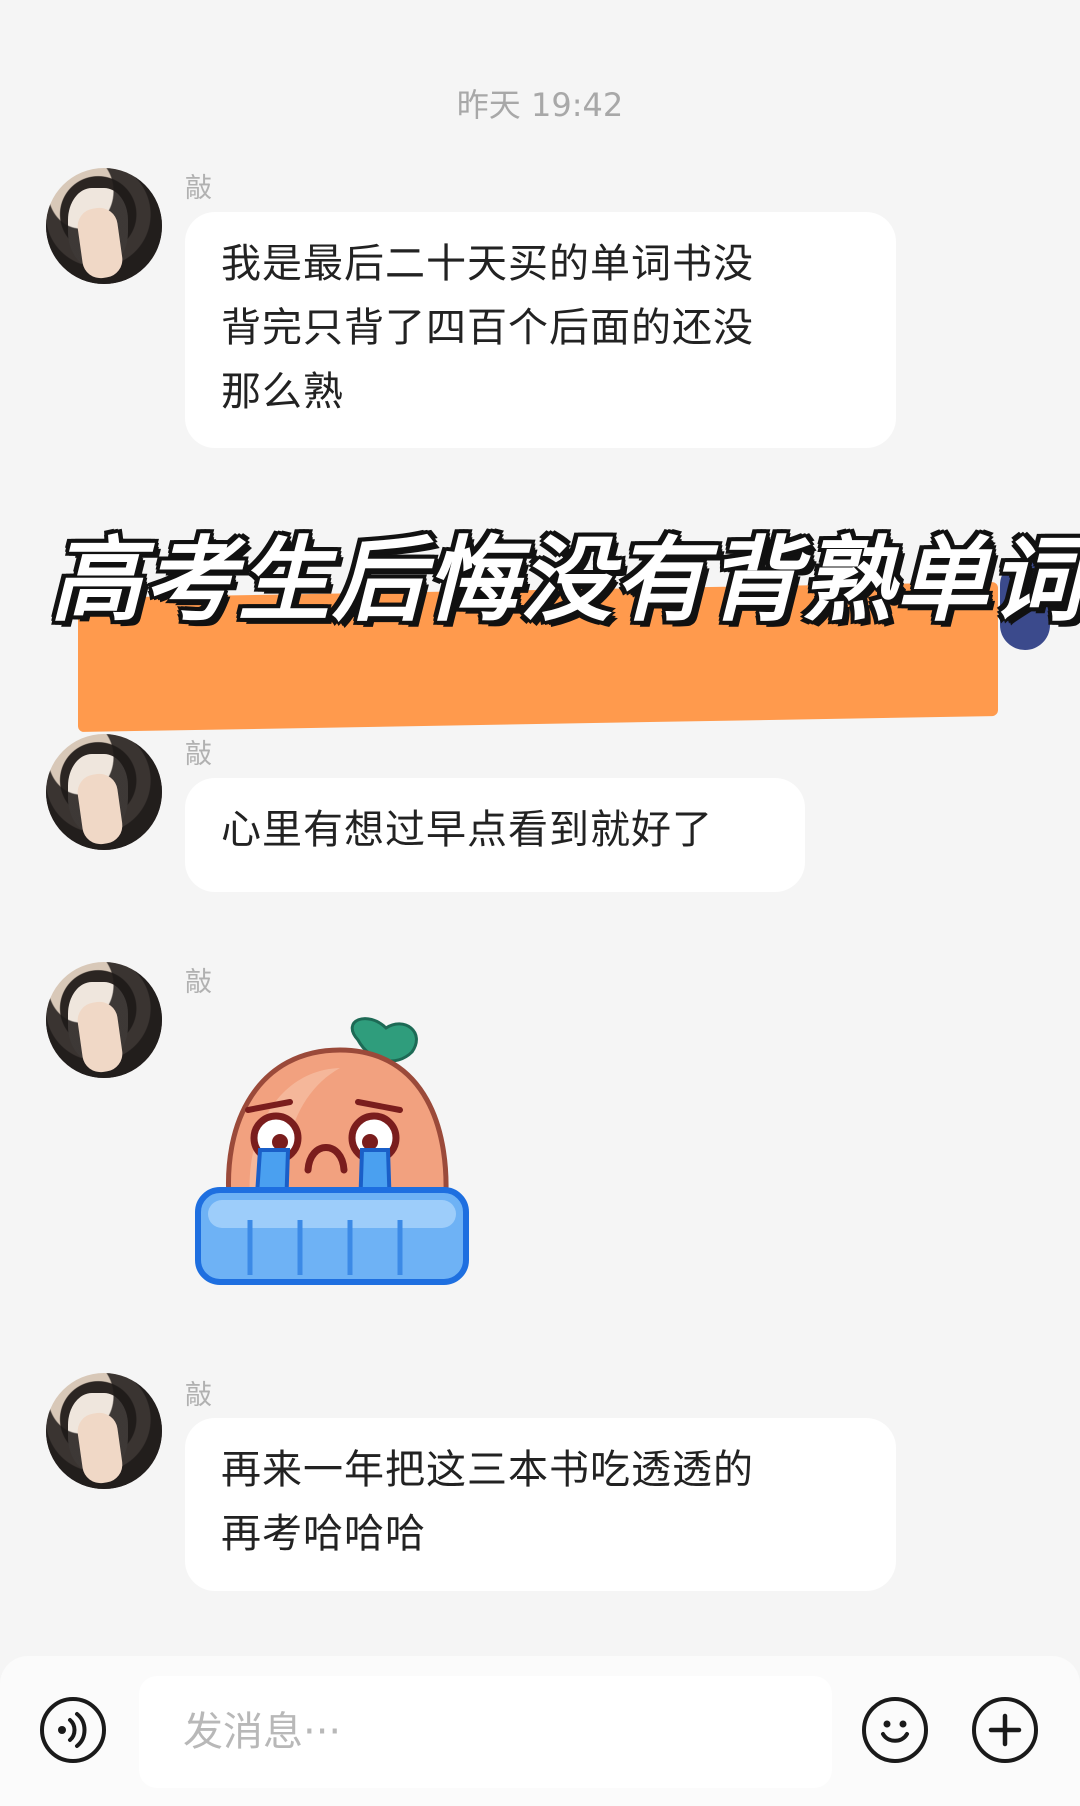  I want to click on message-bubble: 我是最后二十天买的单词书没 背完只背了四百个后面的还没 那么熟, so click(540, 330).